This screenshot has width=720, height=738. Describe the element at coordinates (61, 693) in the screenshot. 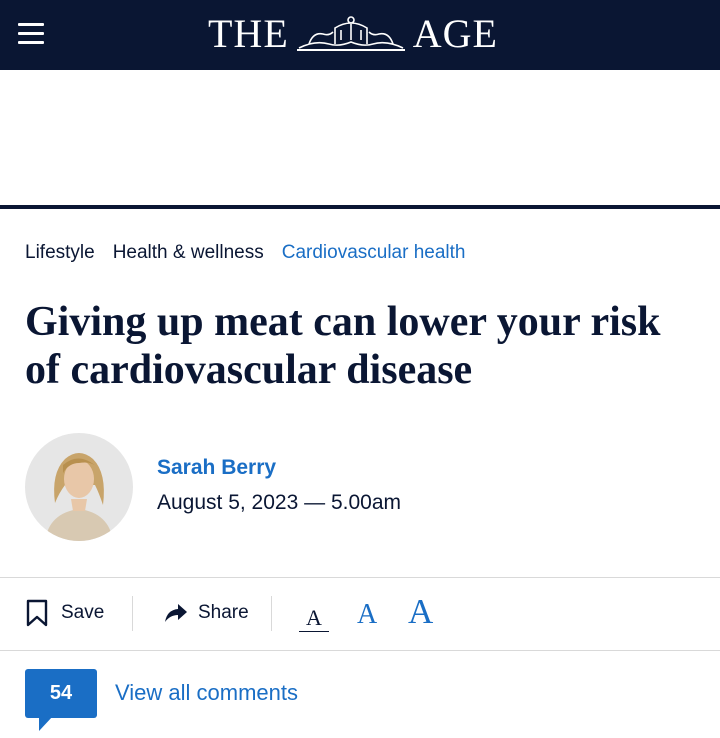

I see `comment-count-badge: 54` at that location.